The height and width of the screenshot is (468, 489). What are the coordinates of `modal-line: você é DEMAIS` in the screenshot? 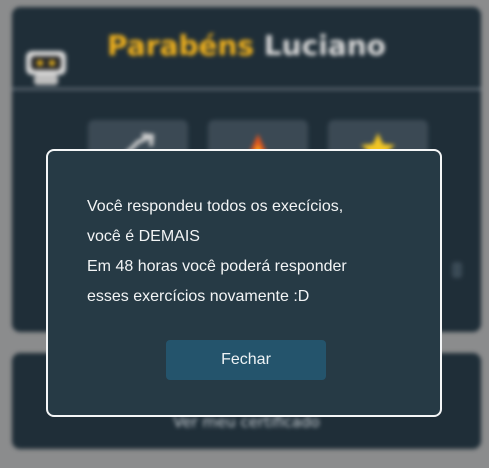 It's located at (143, 236).